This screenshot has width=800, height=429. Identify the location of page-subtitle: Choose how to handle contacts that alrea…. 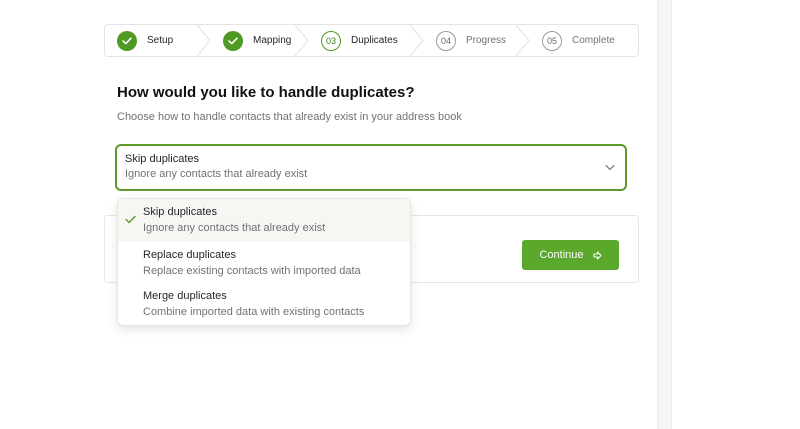
(289, 117).